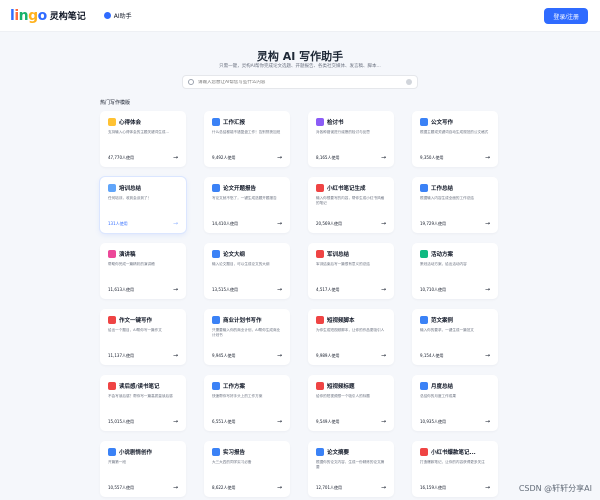  I want to click on search-bar, so click(300, 82).